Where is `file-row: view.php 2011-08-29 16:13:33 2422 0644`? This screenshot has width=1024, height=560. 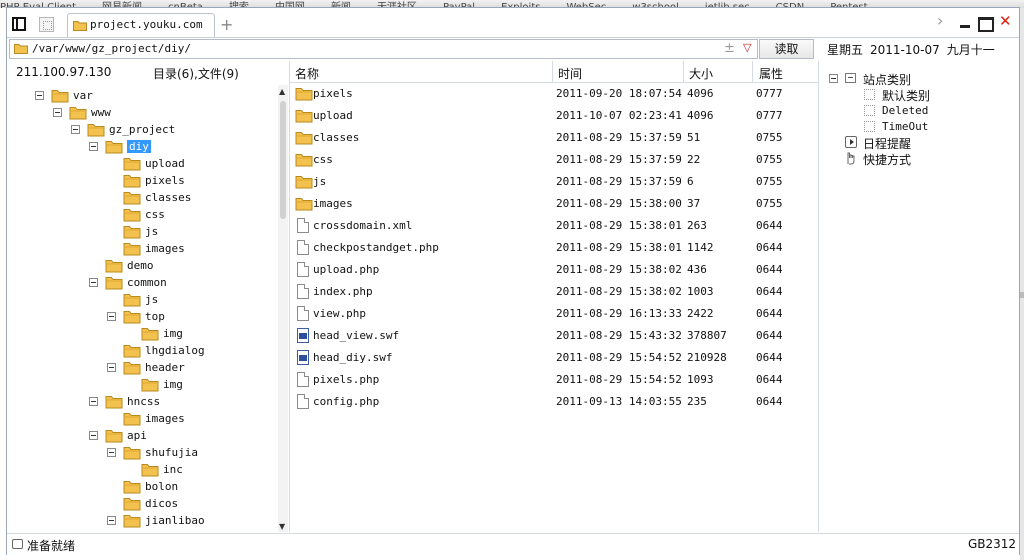
file-row: view.php 2011-08-29 16:13:33 2422 0644 is located at coordinates (554, 314).